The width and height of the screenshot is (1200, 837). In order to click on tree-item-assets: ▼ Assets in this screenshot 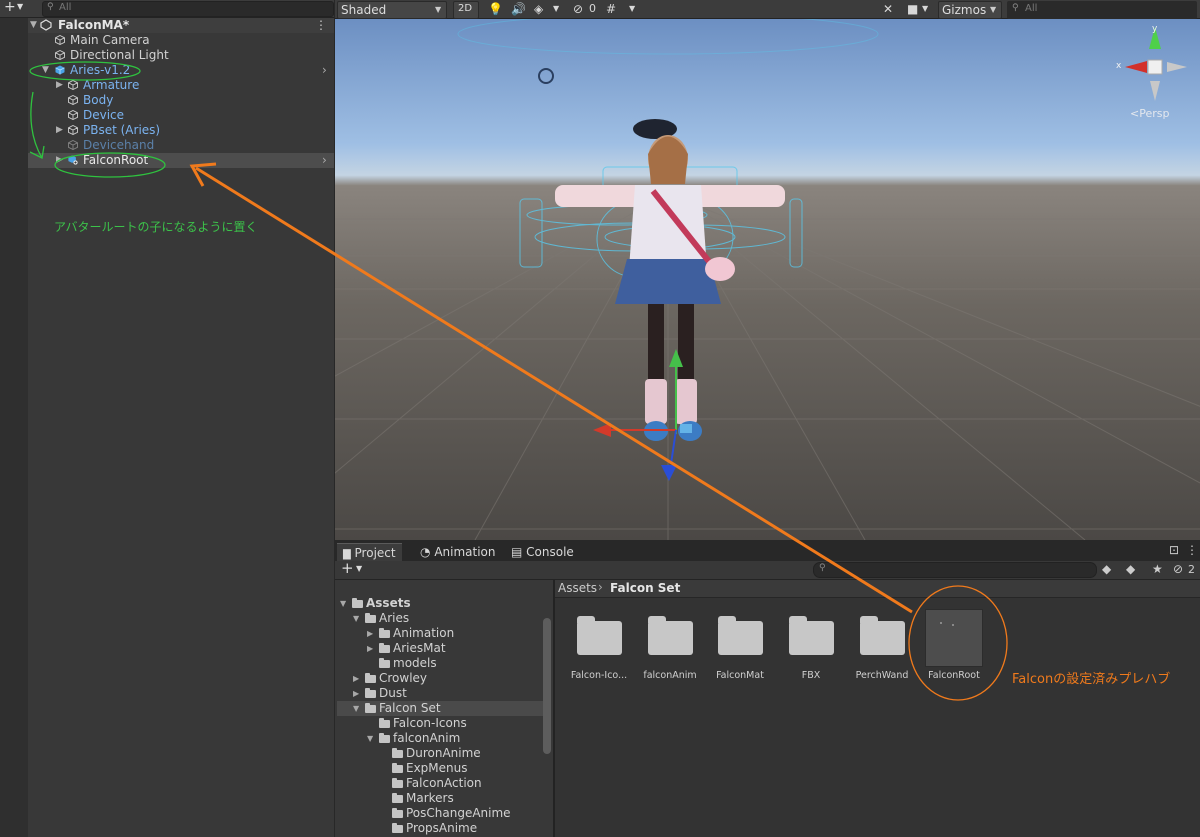, I will do `click(375, 603)`.